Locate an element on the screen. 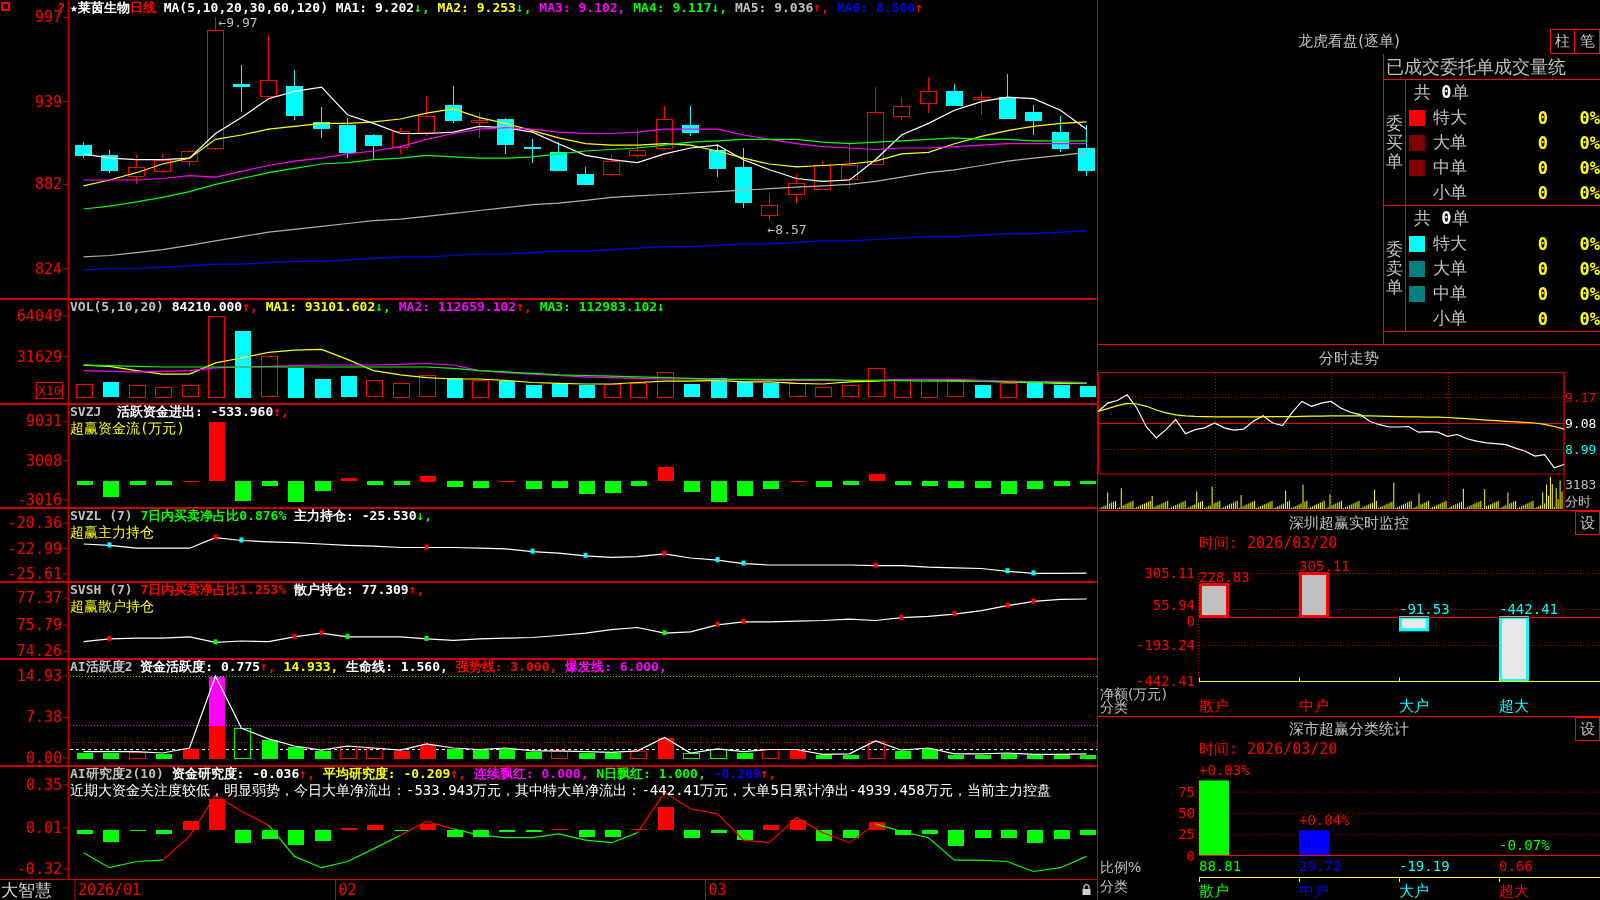 This screenshot has width=1600, height=900. legend-text: MA3: 112983.102↓ is located at coordinates (601, 306).